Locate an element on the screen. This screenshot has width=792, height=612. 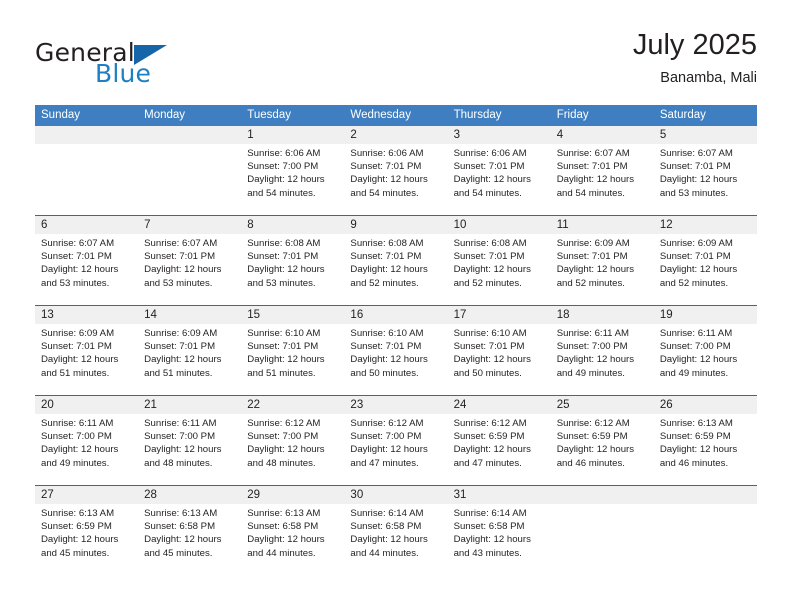
day-number: 3 is located at coordinates (499, 135).